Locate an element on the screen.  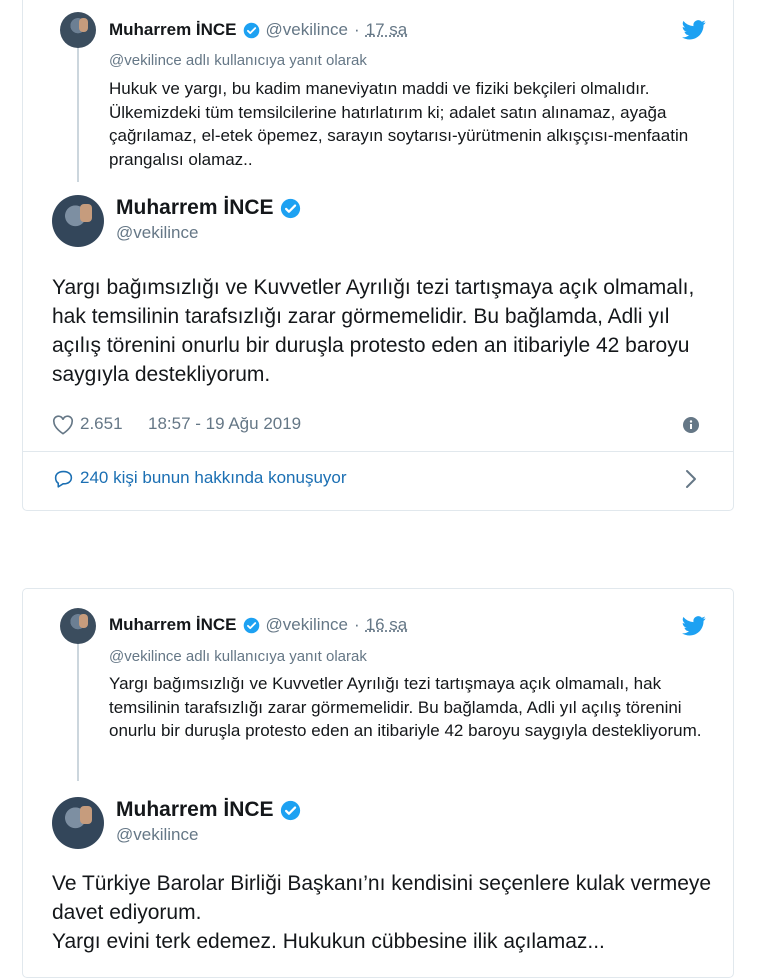
heart-icon is located at coordinates (63, 425).